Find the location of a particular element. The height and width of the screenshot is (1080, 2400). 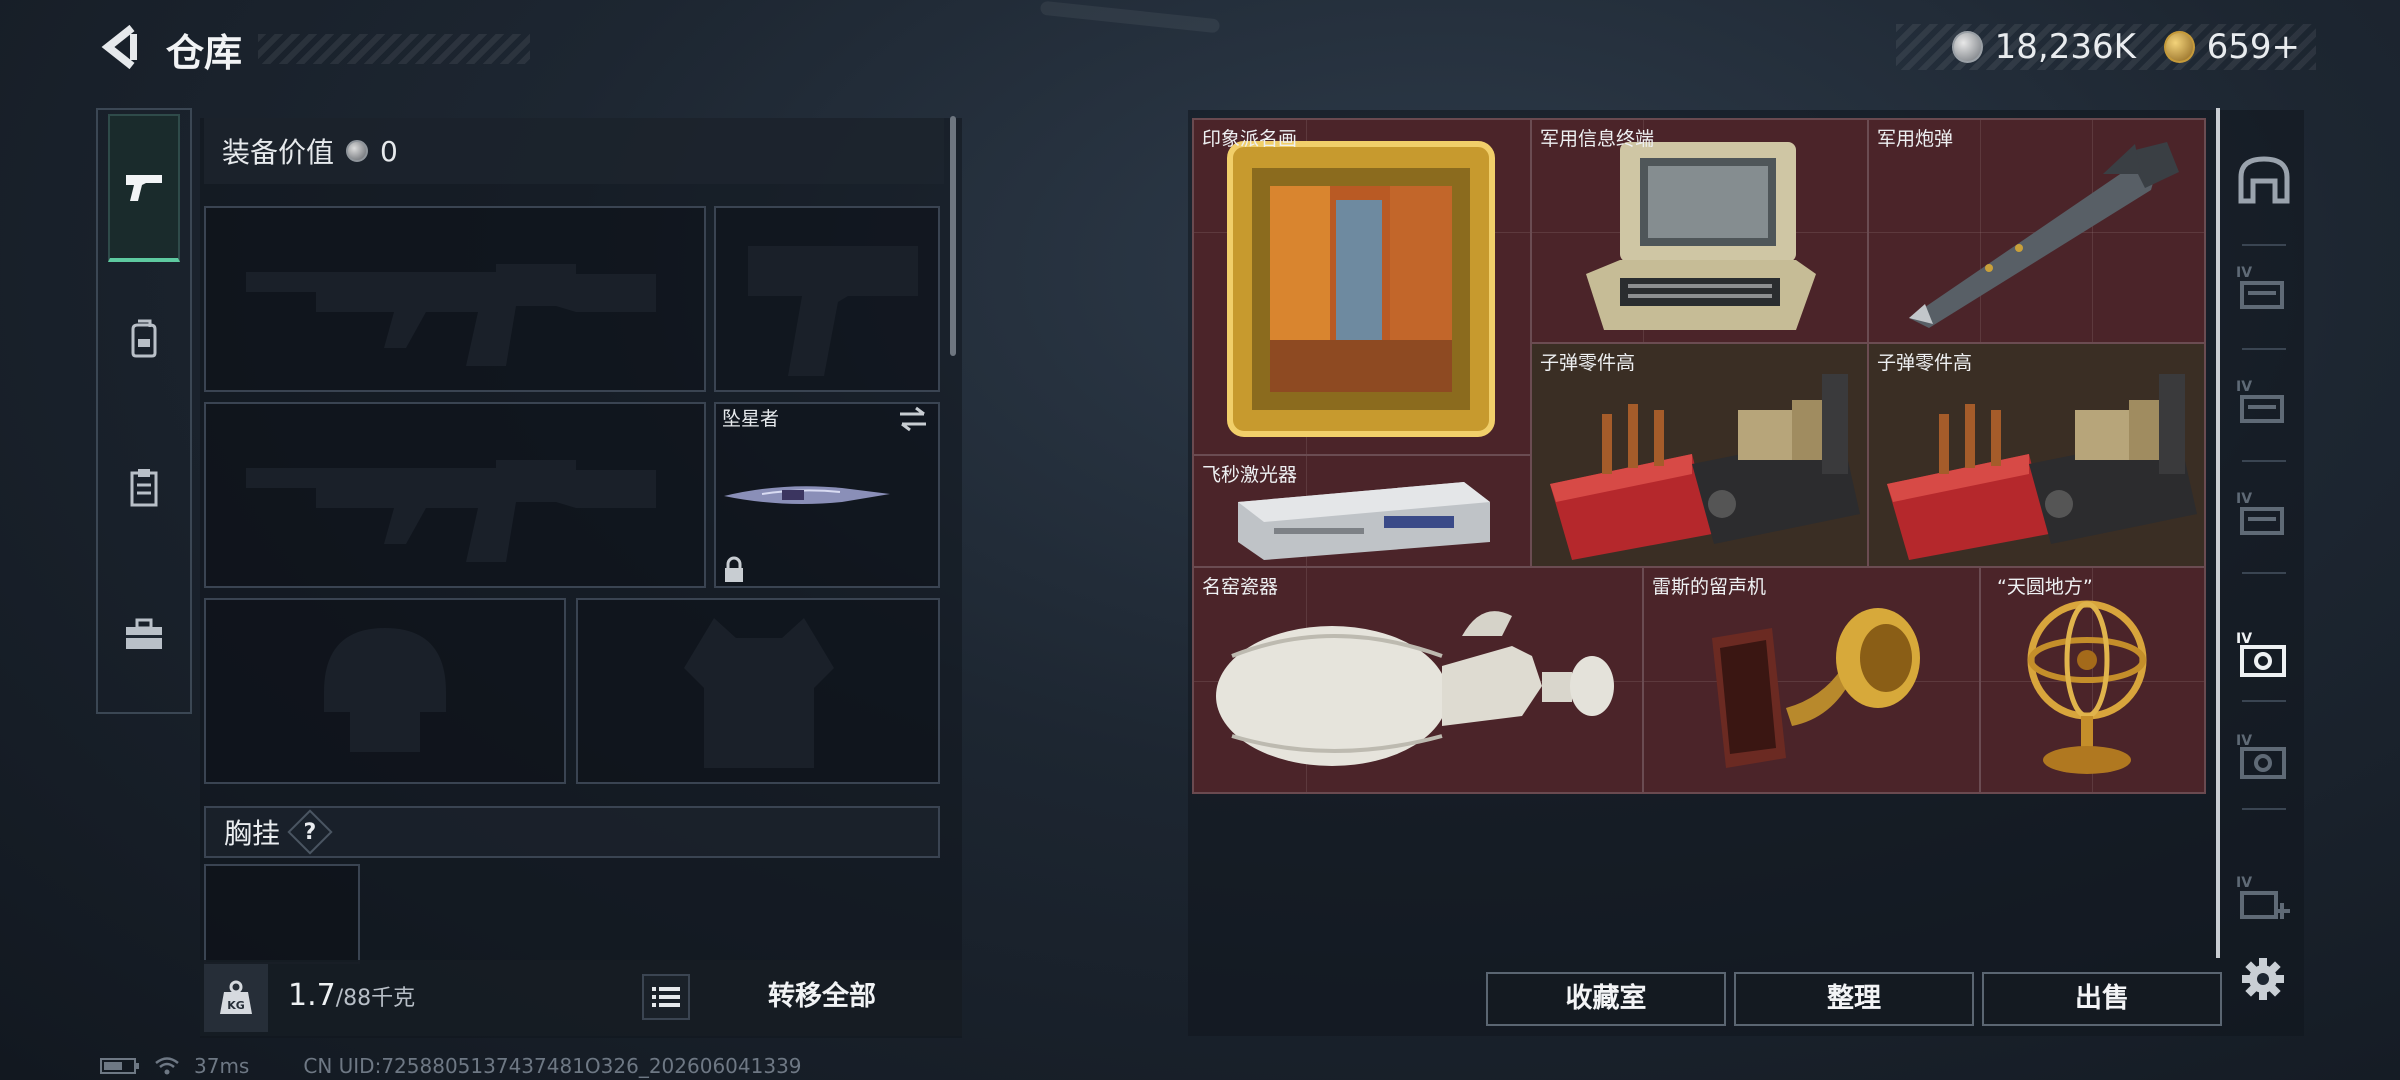

stash-item-painting: 印象派名画 is located at coordinates (1363, 288).